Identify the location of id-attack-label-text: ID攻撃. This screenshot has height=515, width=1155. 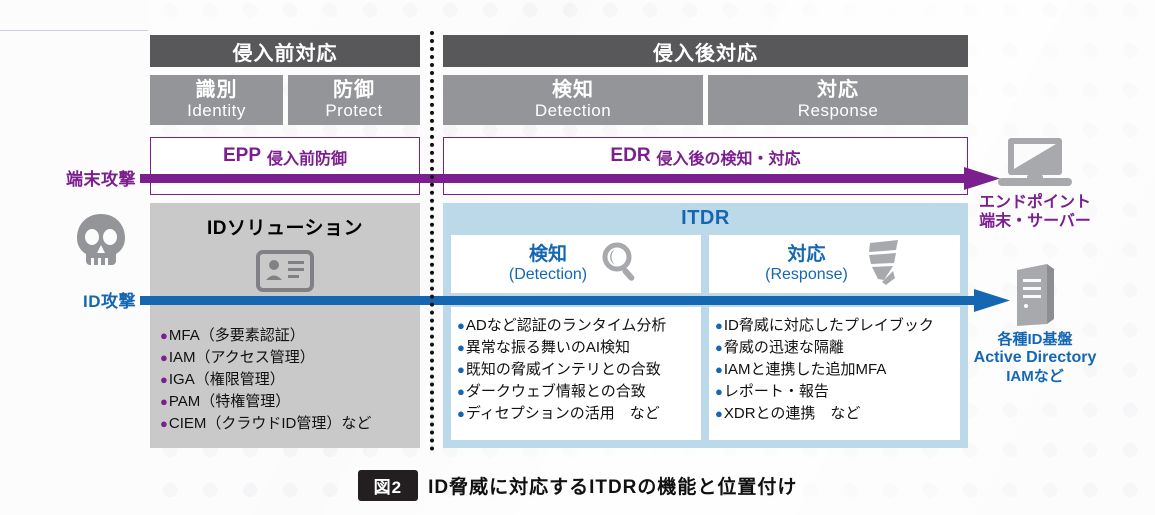
(109, 301).